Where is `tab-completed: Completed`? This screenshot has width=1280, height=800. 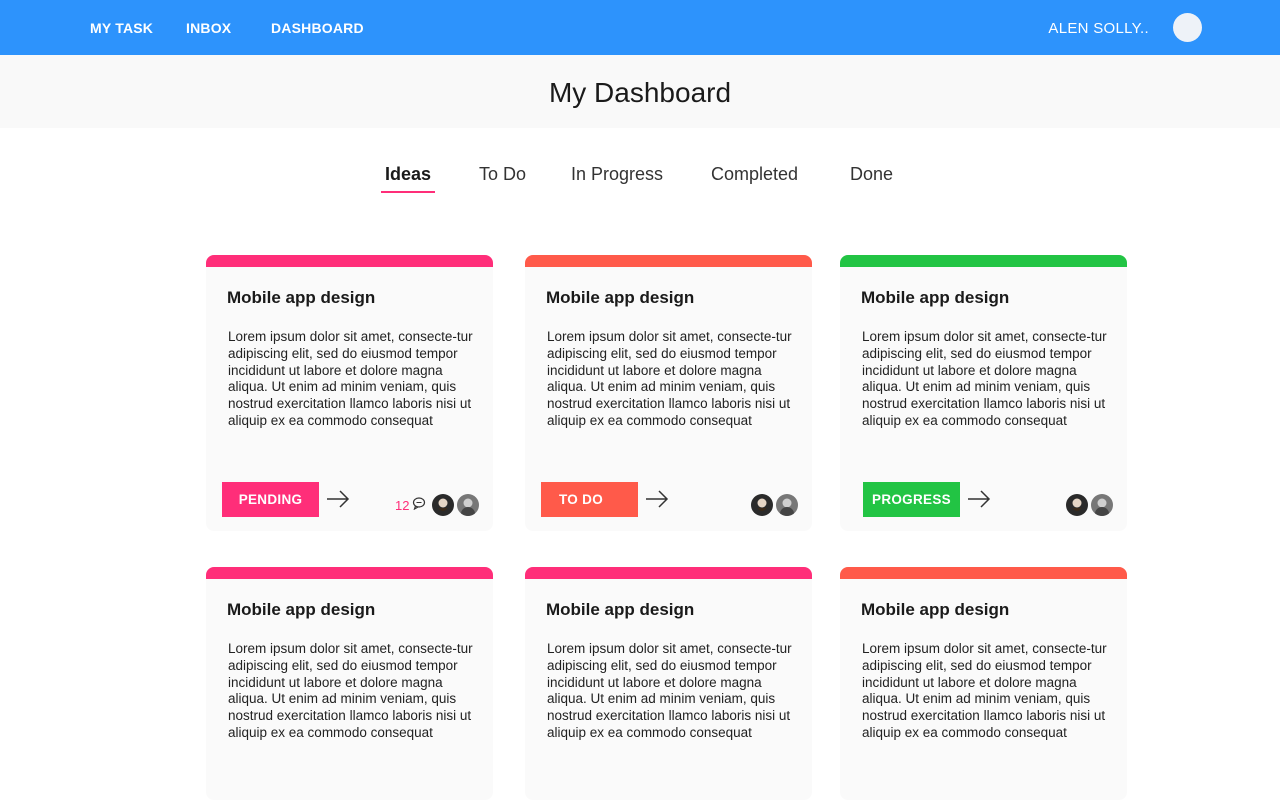
tab-completed: Completed is located at coordinates (754, 174).